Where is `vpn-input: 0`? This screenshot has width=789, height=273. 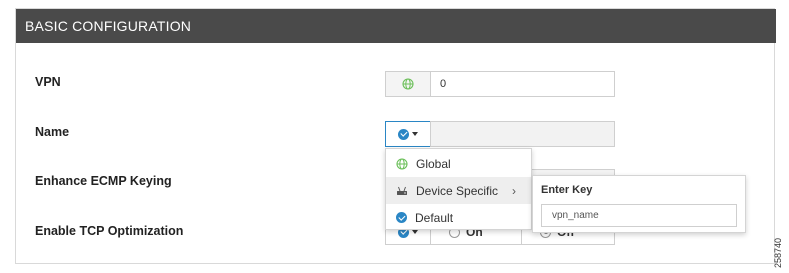 vpn-input: 0 is located at coordinates (522, 84).